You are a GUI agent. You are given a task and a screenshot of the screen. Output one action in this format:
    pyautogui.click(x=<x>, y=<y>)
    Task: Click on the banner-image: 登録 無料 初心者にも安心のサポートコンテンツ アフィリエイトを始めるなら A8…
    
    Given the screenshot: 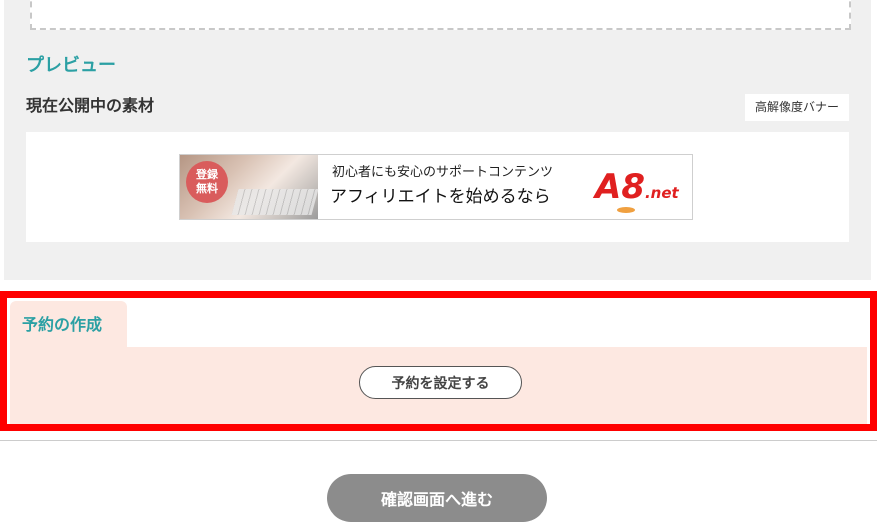 What is the action you would take?
    pyautogui.click(x=436, y=187)
    